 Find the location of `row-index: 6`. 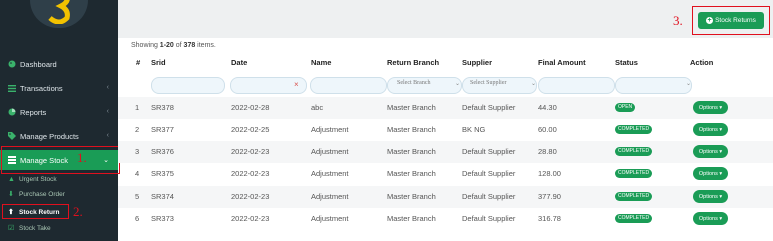

row-index: 6 is located at coordinates (137, 218).